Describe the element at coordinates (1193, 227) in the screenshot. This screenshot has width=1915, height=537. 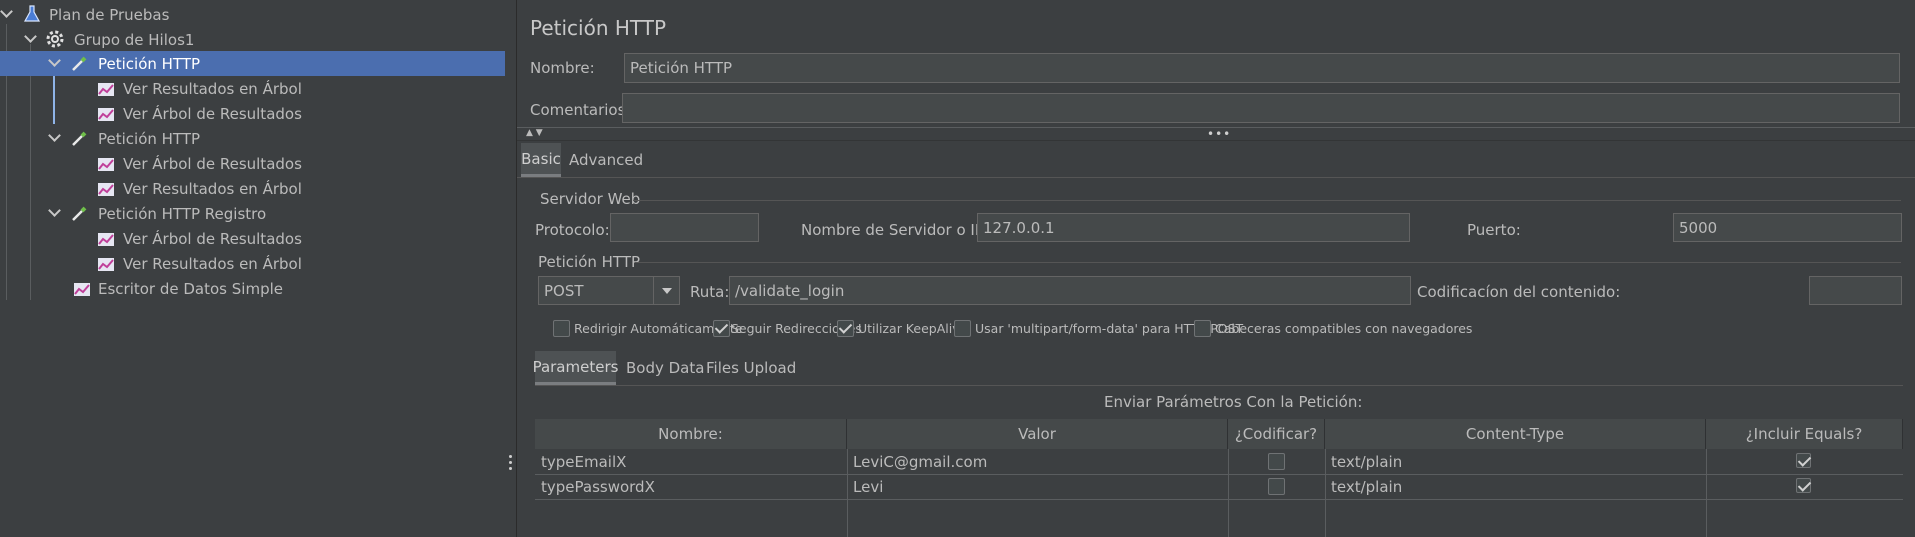
I see `host-field: 127.0.0.1` at that location.